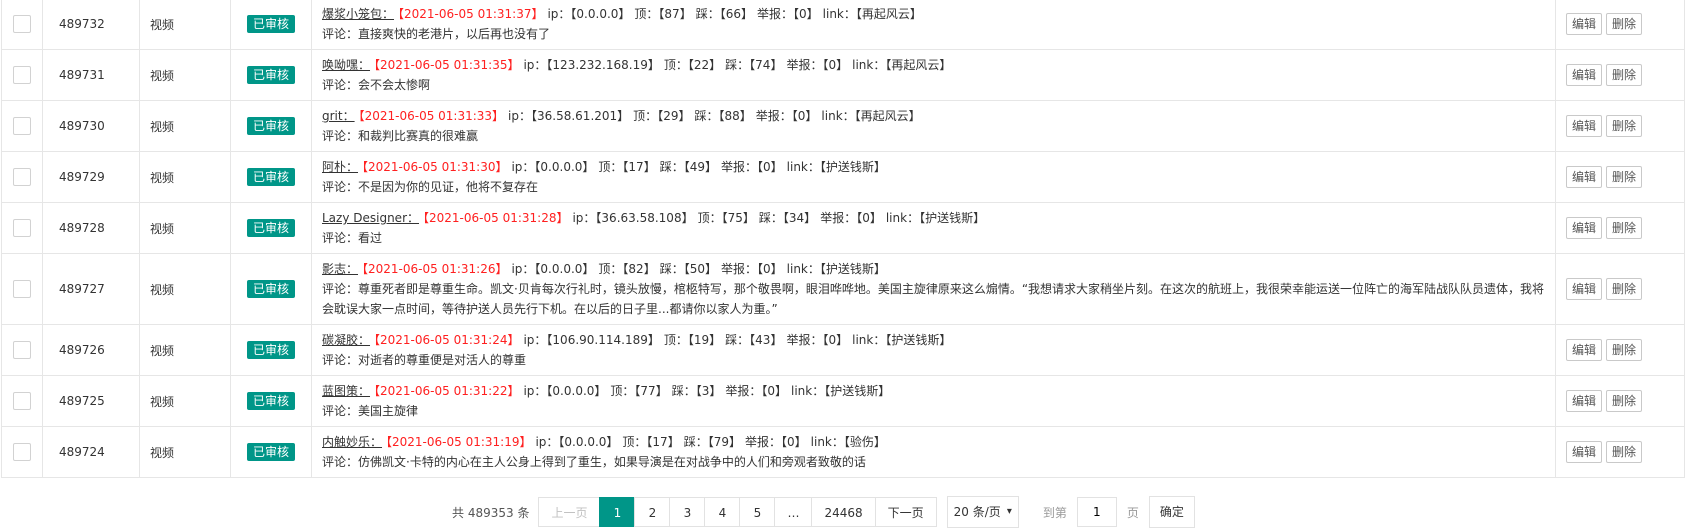  I want to click on ip-label: ip：, so click(584, 218).